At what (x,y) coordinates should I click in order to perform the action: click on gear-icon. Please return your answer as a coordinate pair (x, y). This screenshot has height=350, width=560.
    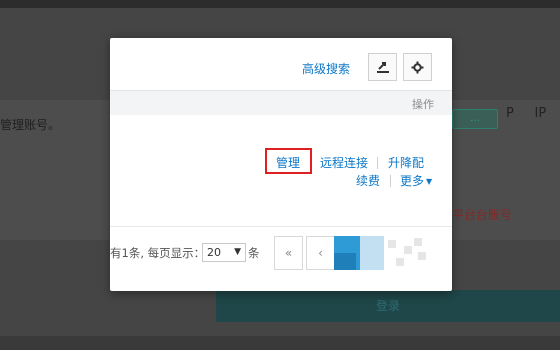
    Looking at the image, I should click on (417, 67).